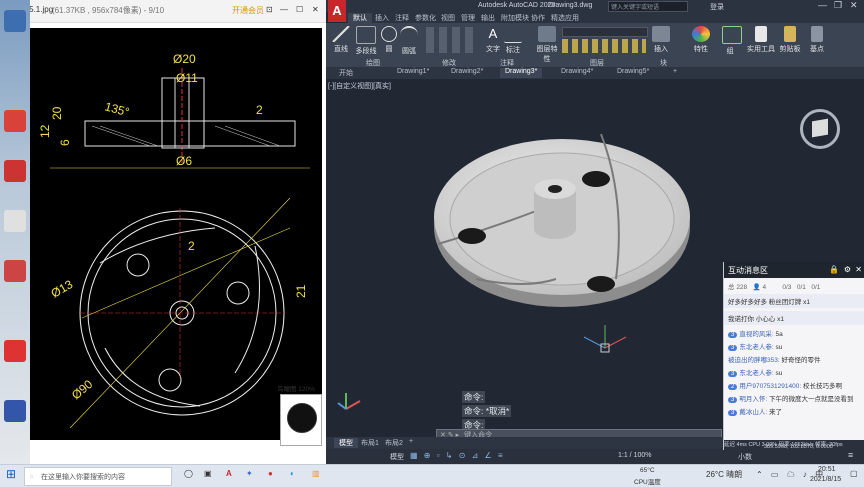  Describe the element at coordinates (634, 455) in the screenshot. I see `status-annotation-scale: 1:1 / 100%` at that location.